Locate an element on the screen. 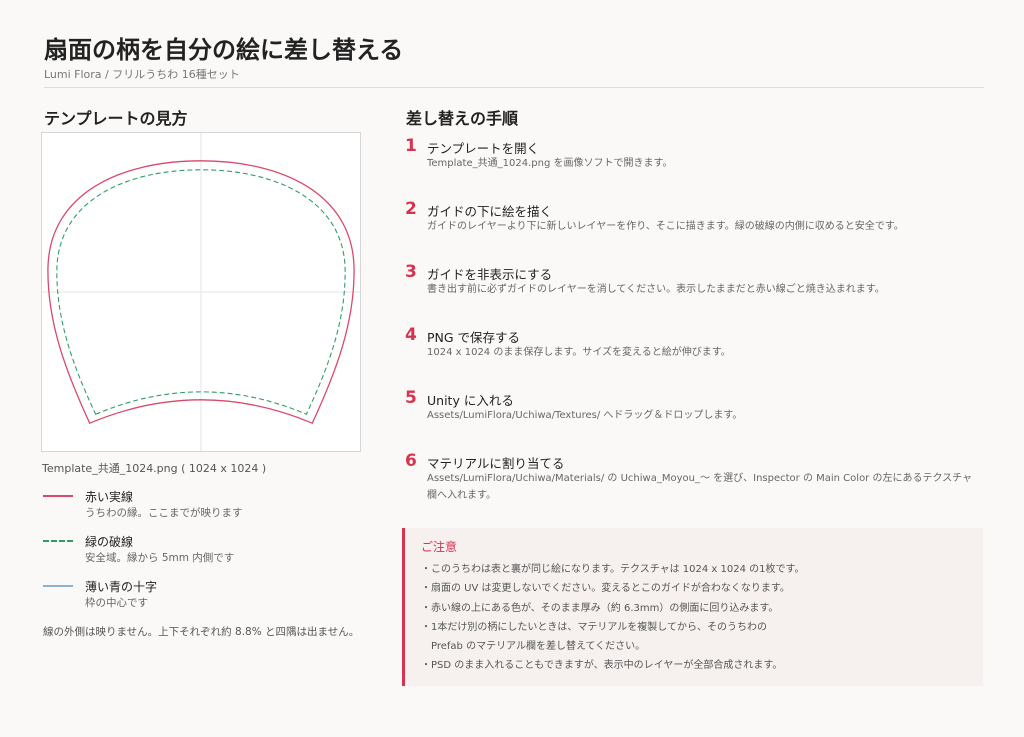  template-guide-heading: テンプレートの見方 is located at coordinates (116, 118).